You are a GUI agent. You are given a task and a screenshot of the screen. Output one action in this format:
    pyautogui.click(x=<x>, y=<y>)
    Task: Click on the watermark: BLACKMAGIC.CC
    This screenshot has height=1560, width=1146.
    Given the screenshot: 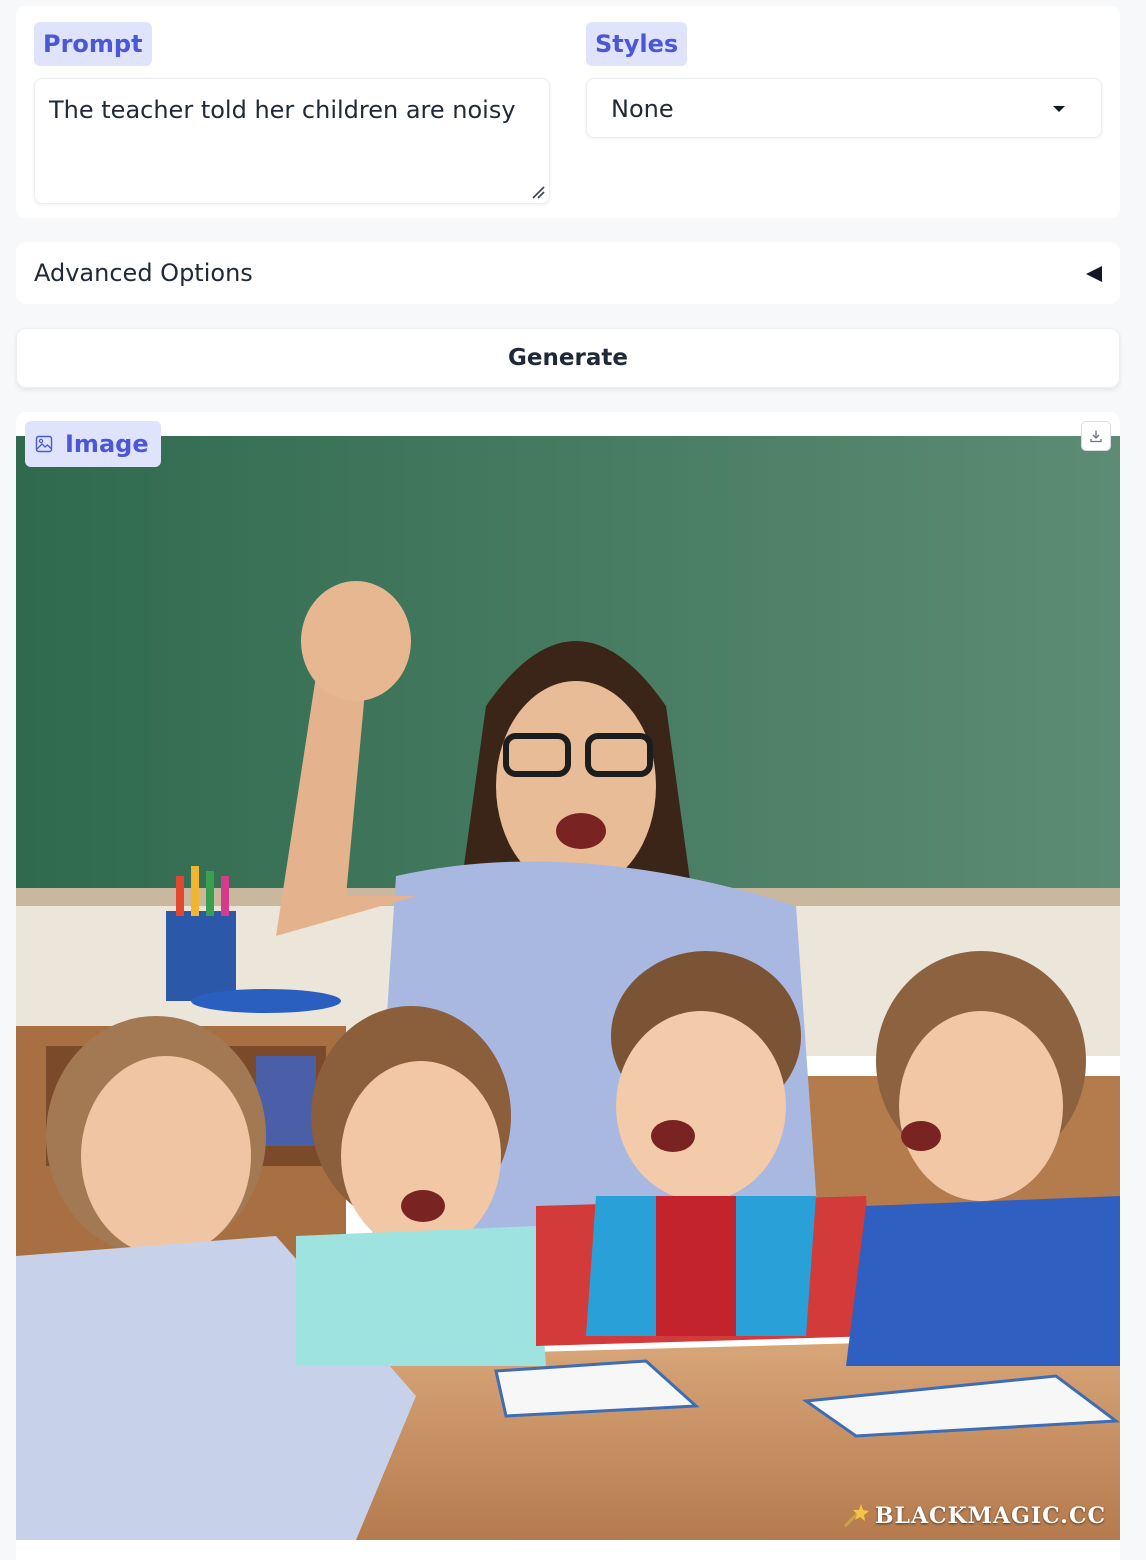 What is the action you would take?
    pyautogui.click(x=973, y=1516)
    